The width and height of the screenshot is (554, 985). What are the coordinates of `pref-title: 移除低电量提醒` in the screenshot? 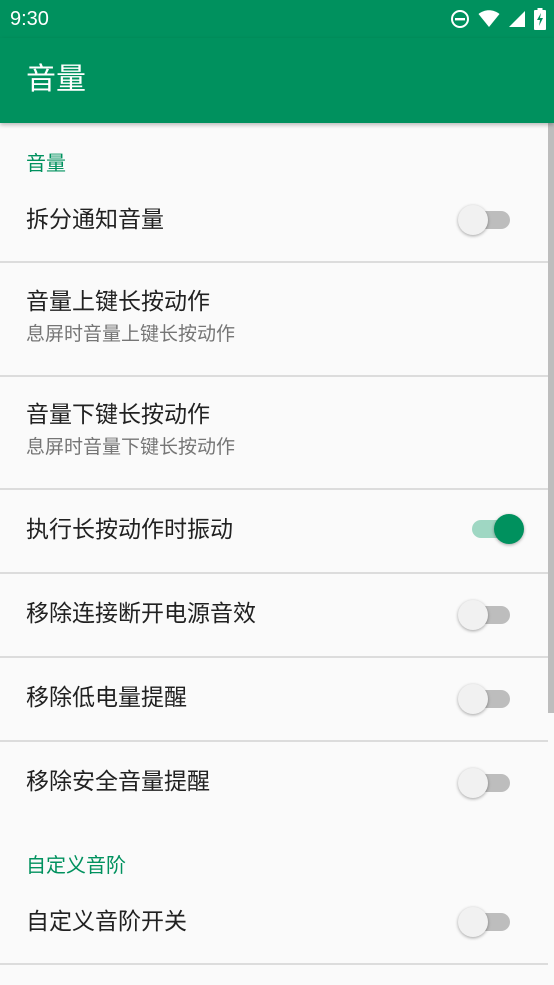 It's located at (106, 698).